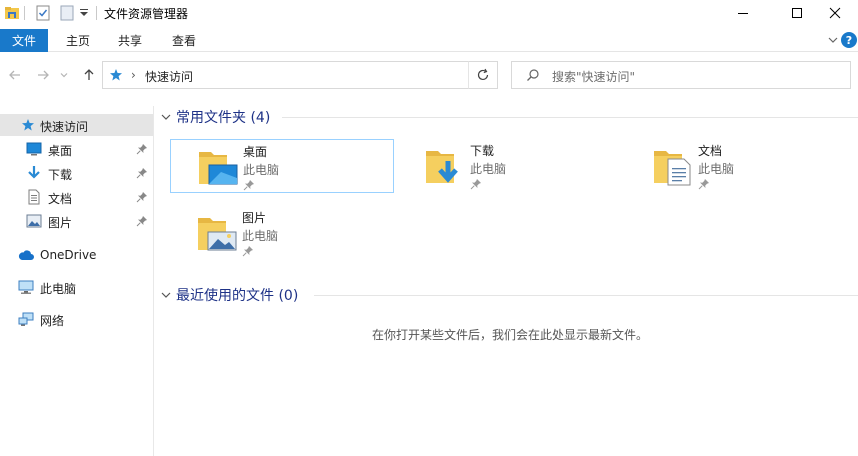  I want to click on folder-name: 文档, so click(710, 151).